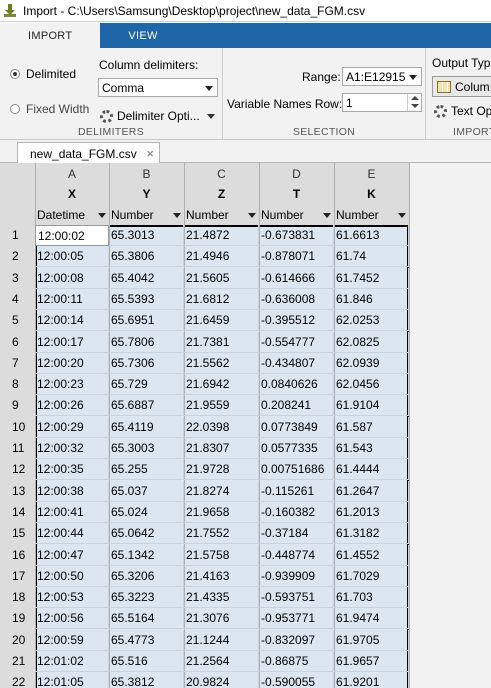 This screenshot has height=688, width=491. What do you see at coordinates (371, 235) in the screenshot?
I see `table-cell: 61.6613` at bounding box center [371, 235].